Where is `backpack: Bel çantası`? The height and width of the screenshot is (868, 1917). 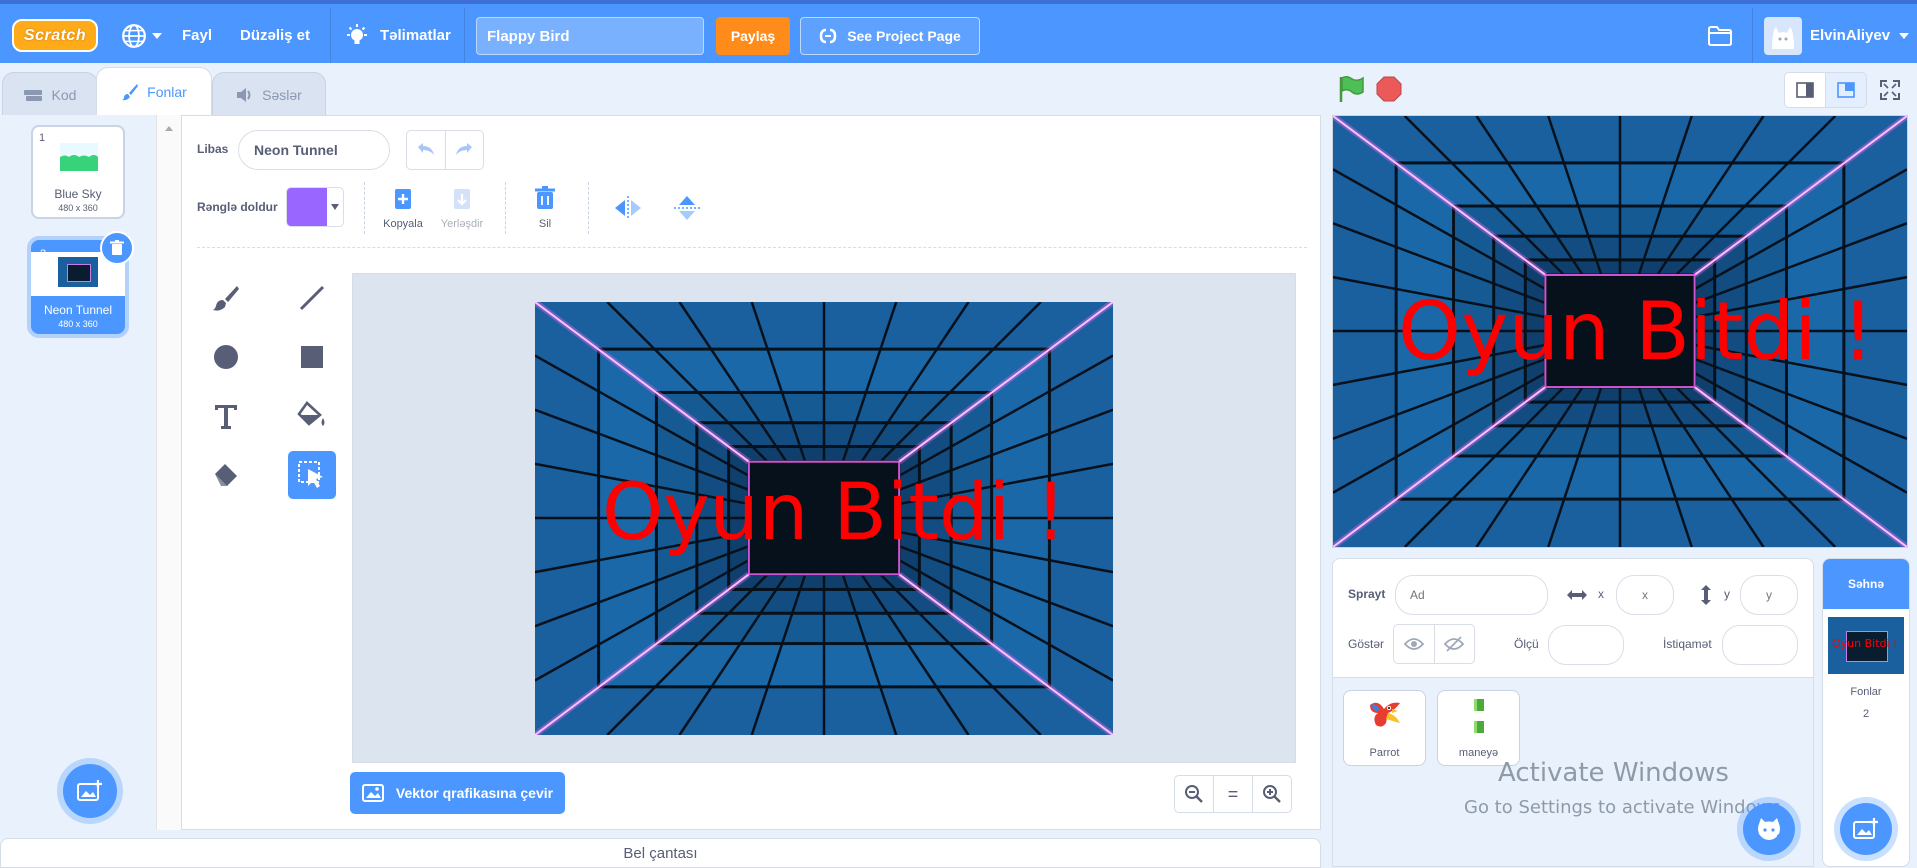 backpack: Bel çantası is located at coordinates (660, 853).